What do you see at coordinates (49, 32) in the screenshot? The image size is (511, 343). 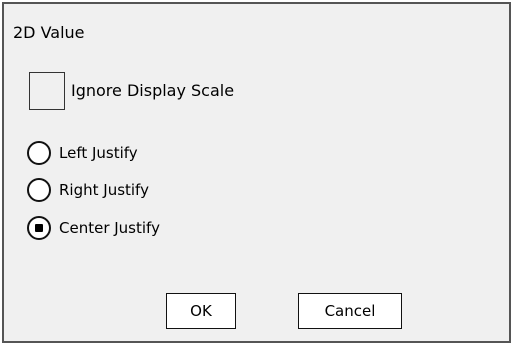 I see `dialog-title: 2D Value` at bounding box center [49, 32].